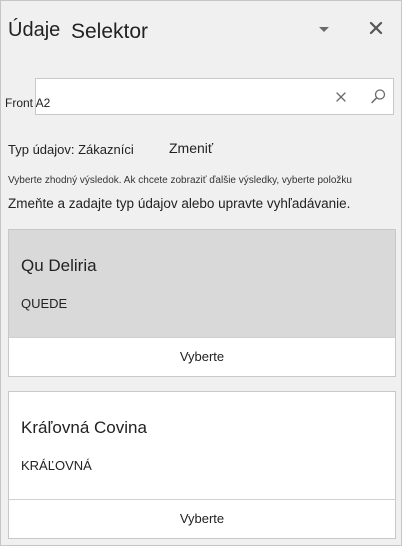 The image size is (402, 546). I want to click on collapse-button, so click(324, 29).